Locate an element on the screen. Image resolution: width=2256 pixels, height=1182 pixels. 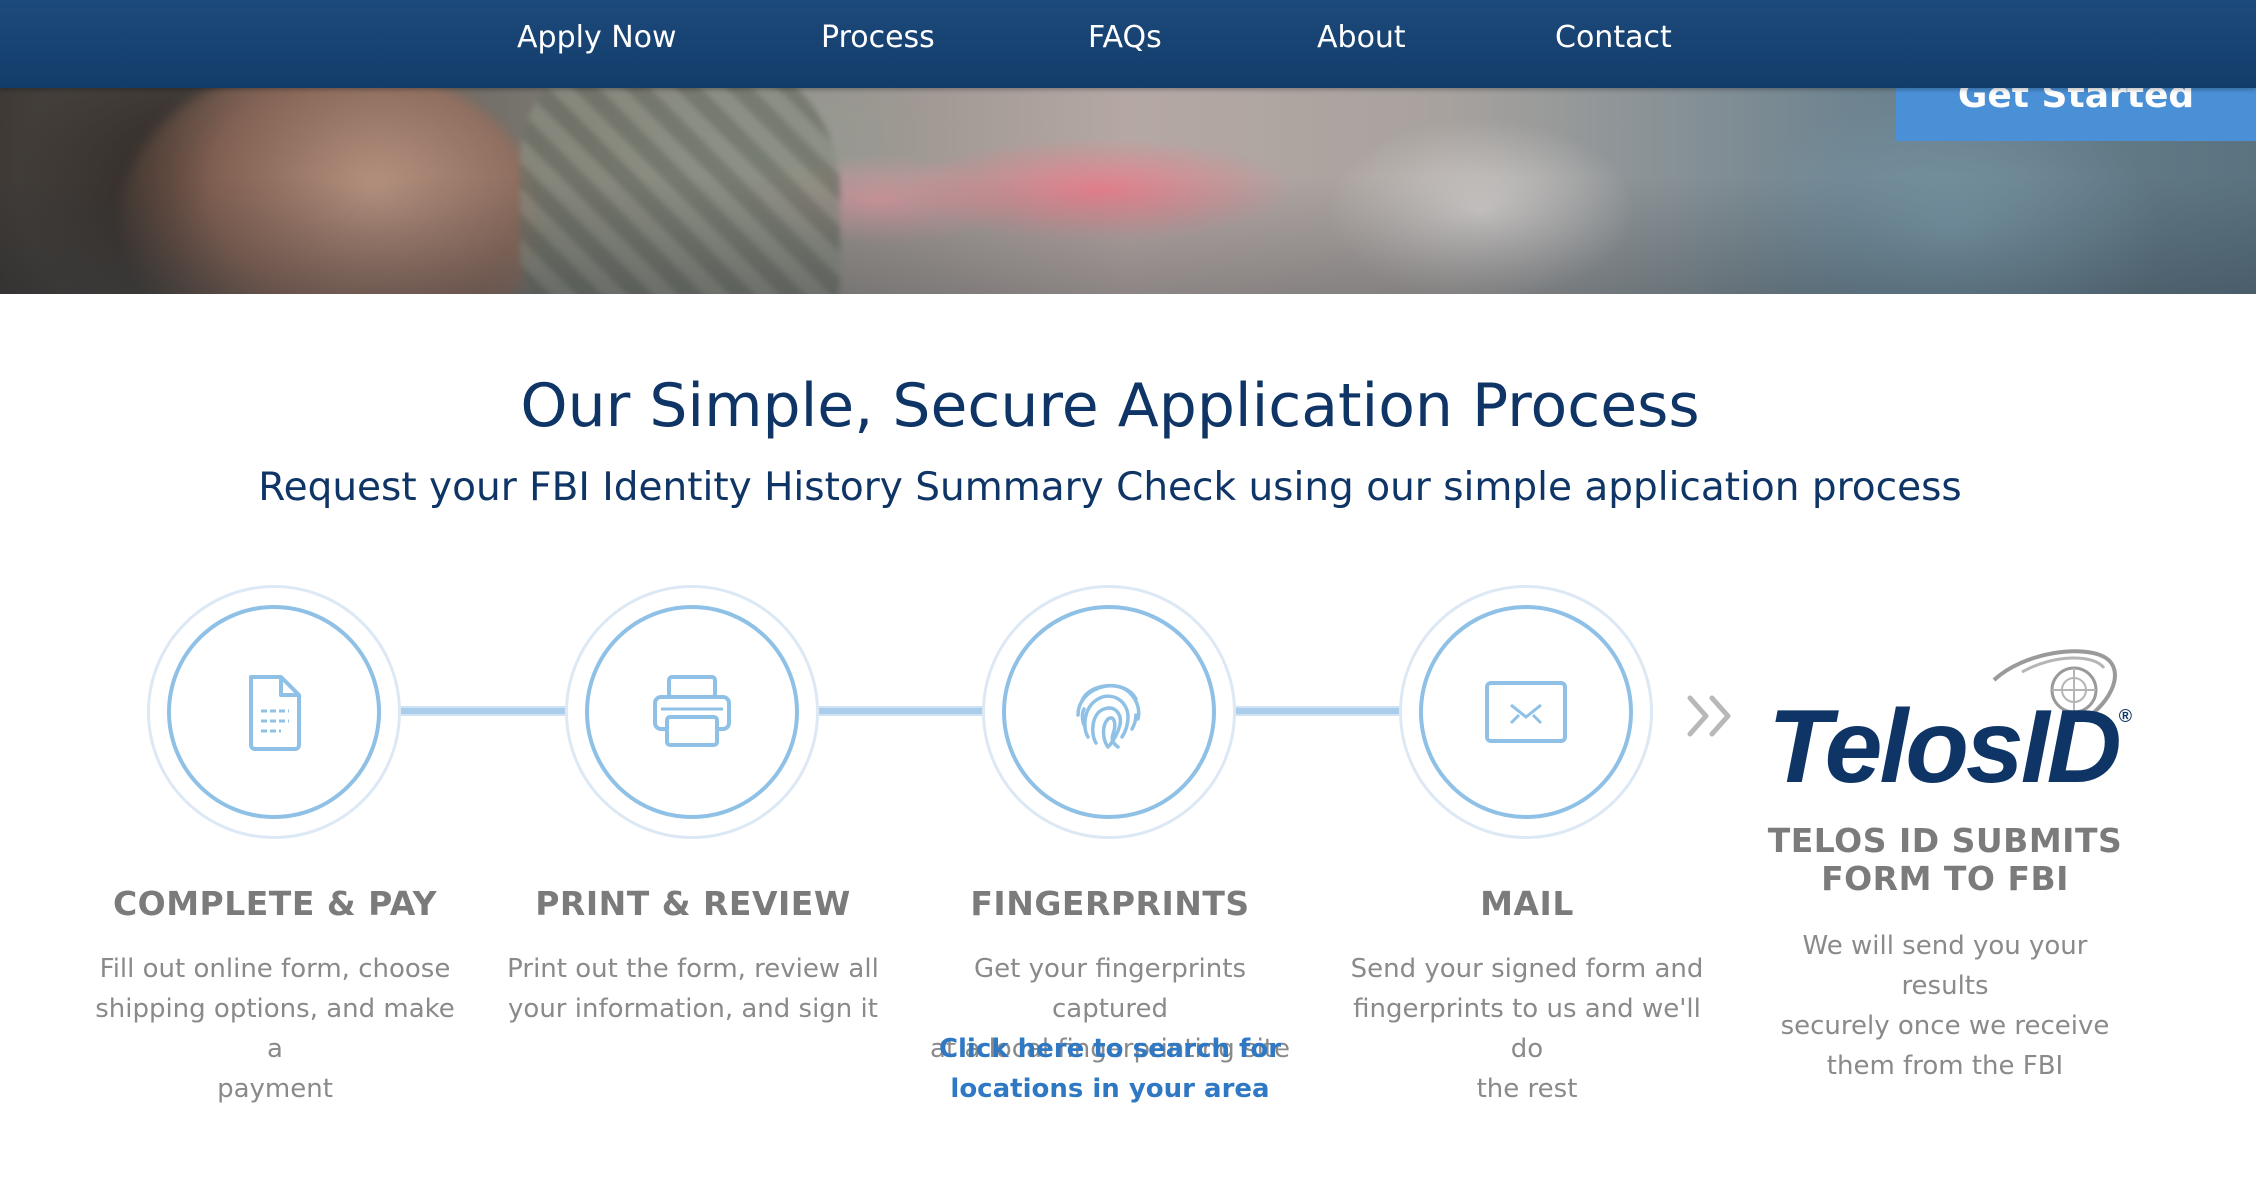
final-description-line: We will send you your results is located at coordinates (1945, 966).